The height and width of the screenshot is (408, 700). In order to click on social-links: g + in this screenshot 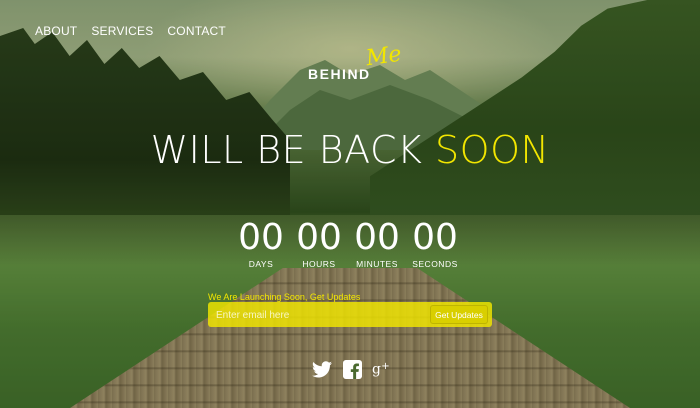, I will do `click(352, 369)`.